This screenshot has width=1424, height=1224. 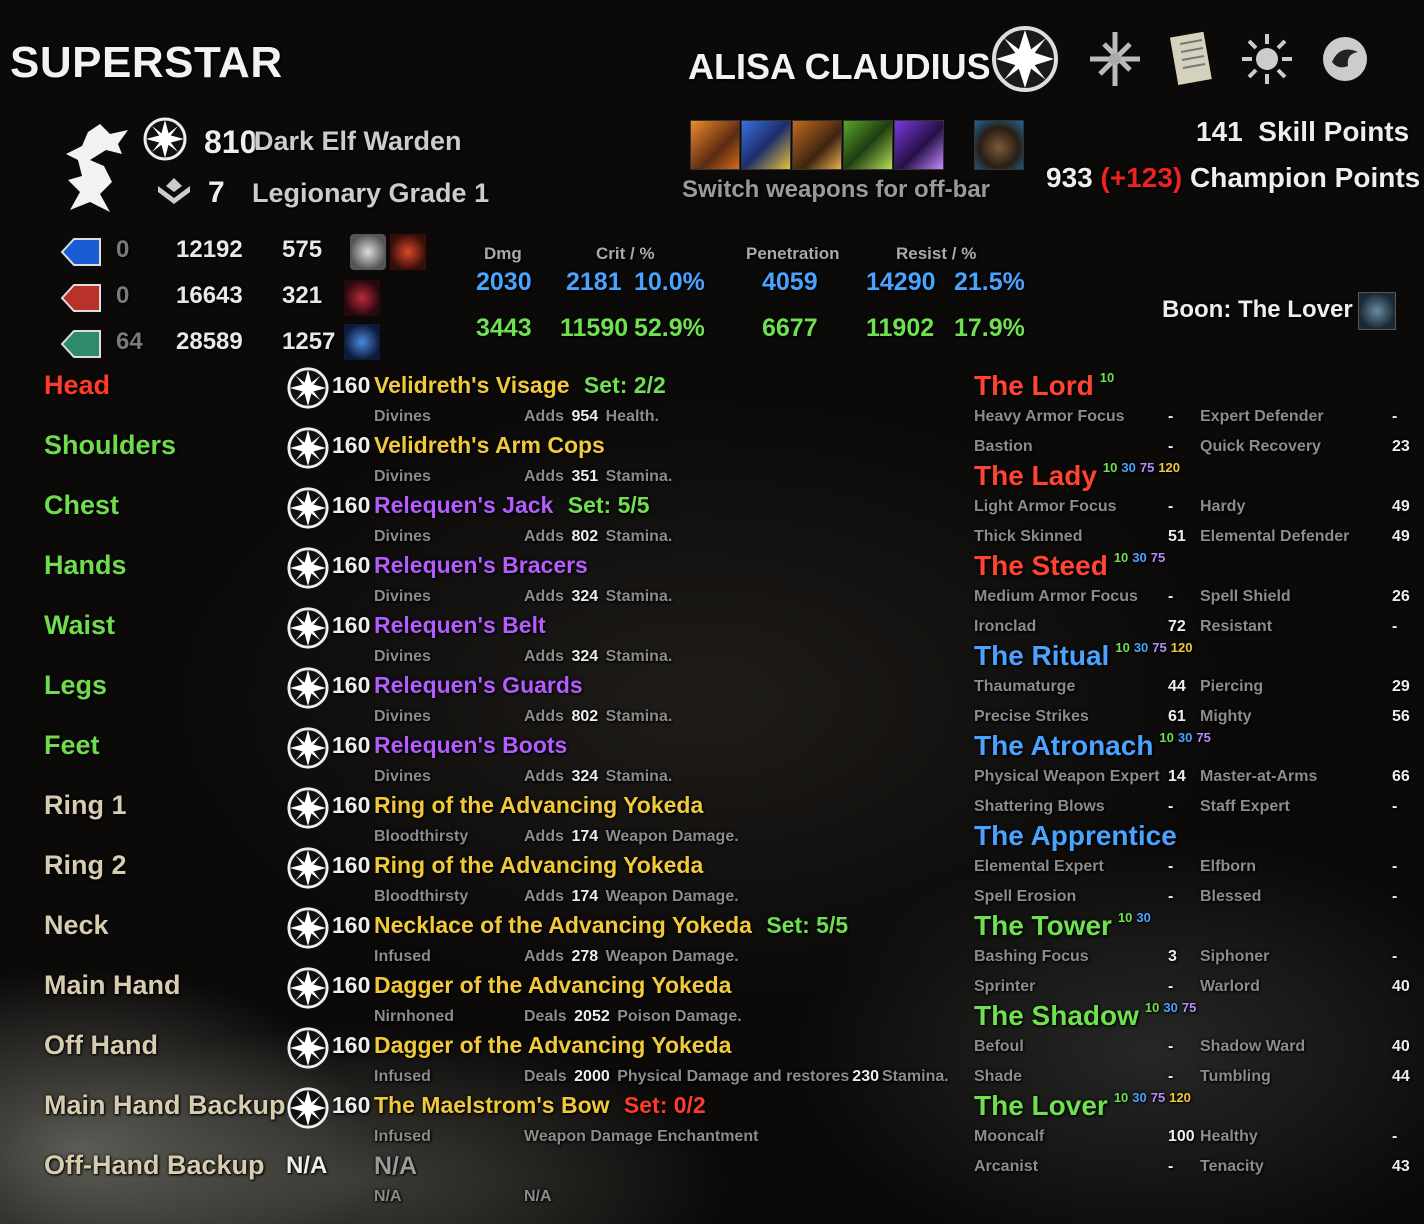 I want to click on skills-tab-icon, so click(x=1115, y=59).